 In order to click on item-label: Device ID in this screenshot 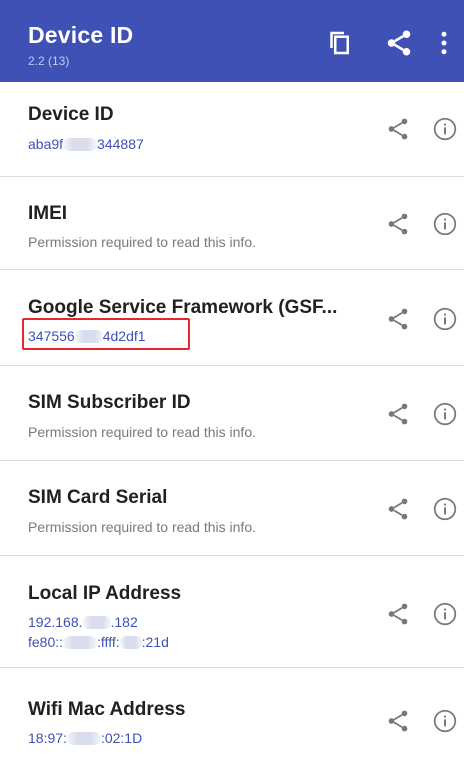, I will do `click(71, 114)`.